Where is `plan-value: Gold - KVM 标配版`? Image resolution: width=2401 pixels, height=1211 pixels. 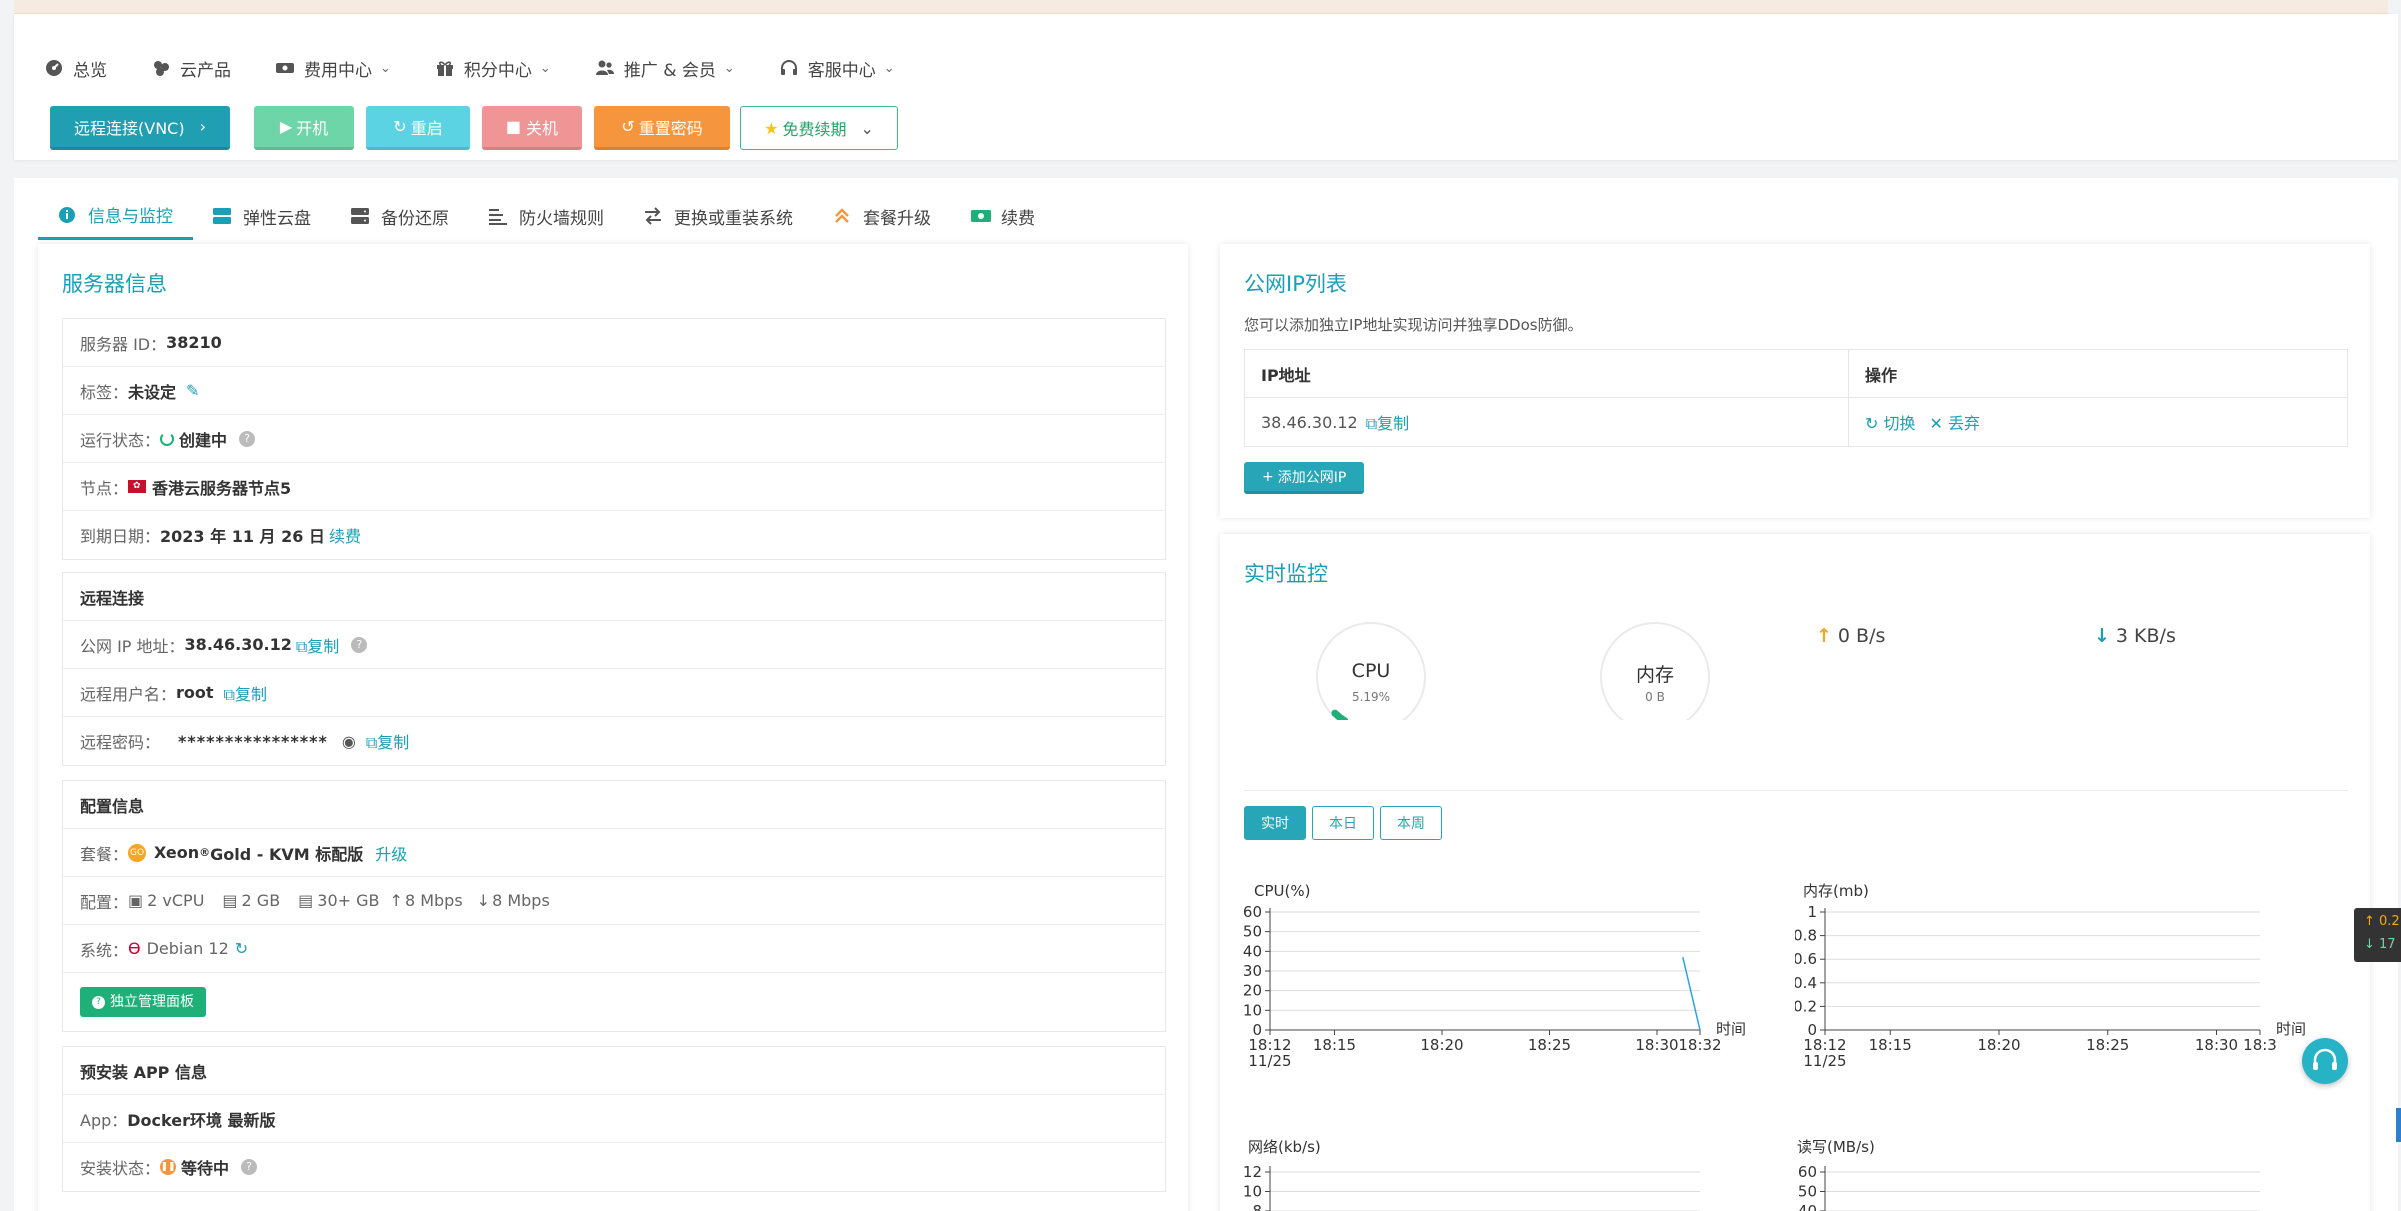
plan-value: Gold - KVM 标配版 is located at coordinates (287, 854).